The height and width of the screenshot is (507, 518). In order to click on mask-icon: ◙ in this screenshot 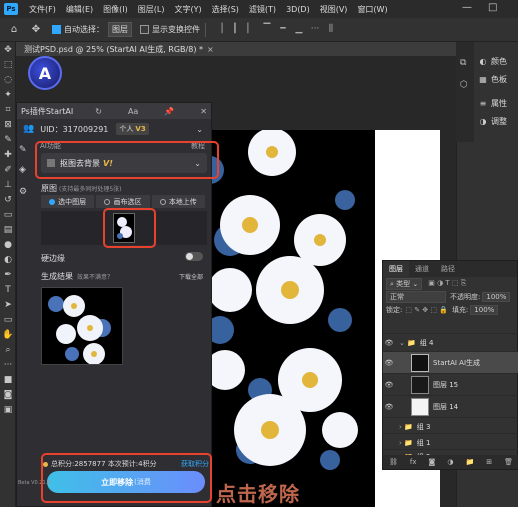, I will do `click(432, 462)`.